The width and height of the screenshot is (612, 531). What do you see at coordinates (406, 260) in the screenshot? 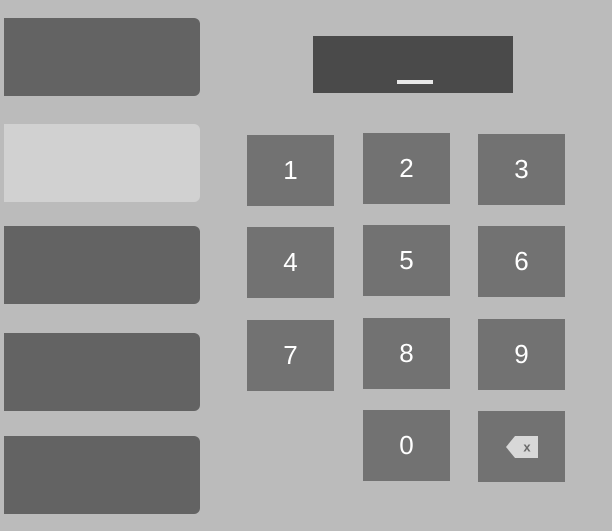
I see `key-5: 5` at bounding box center [406, 260].